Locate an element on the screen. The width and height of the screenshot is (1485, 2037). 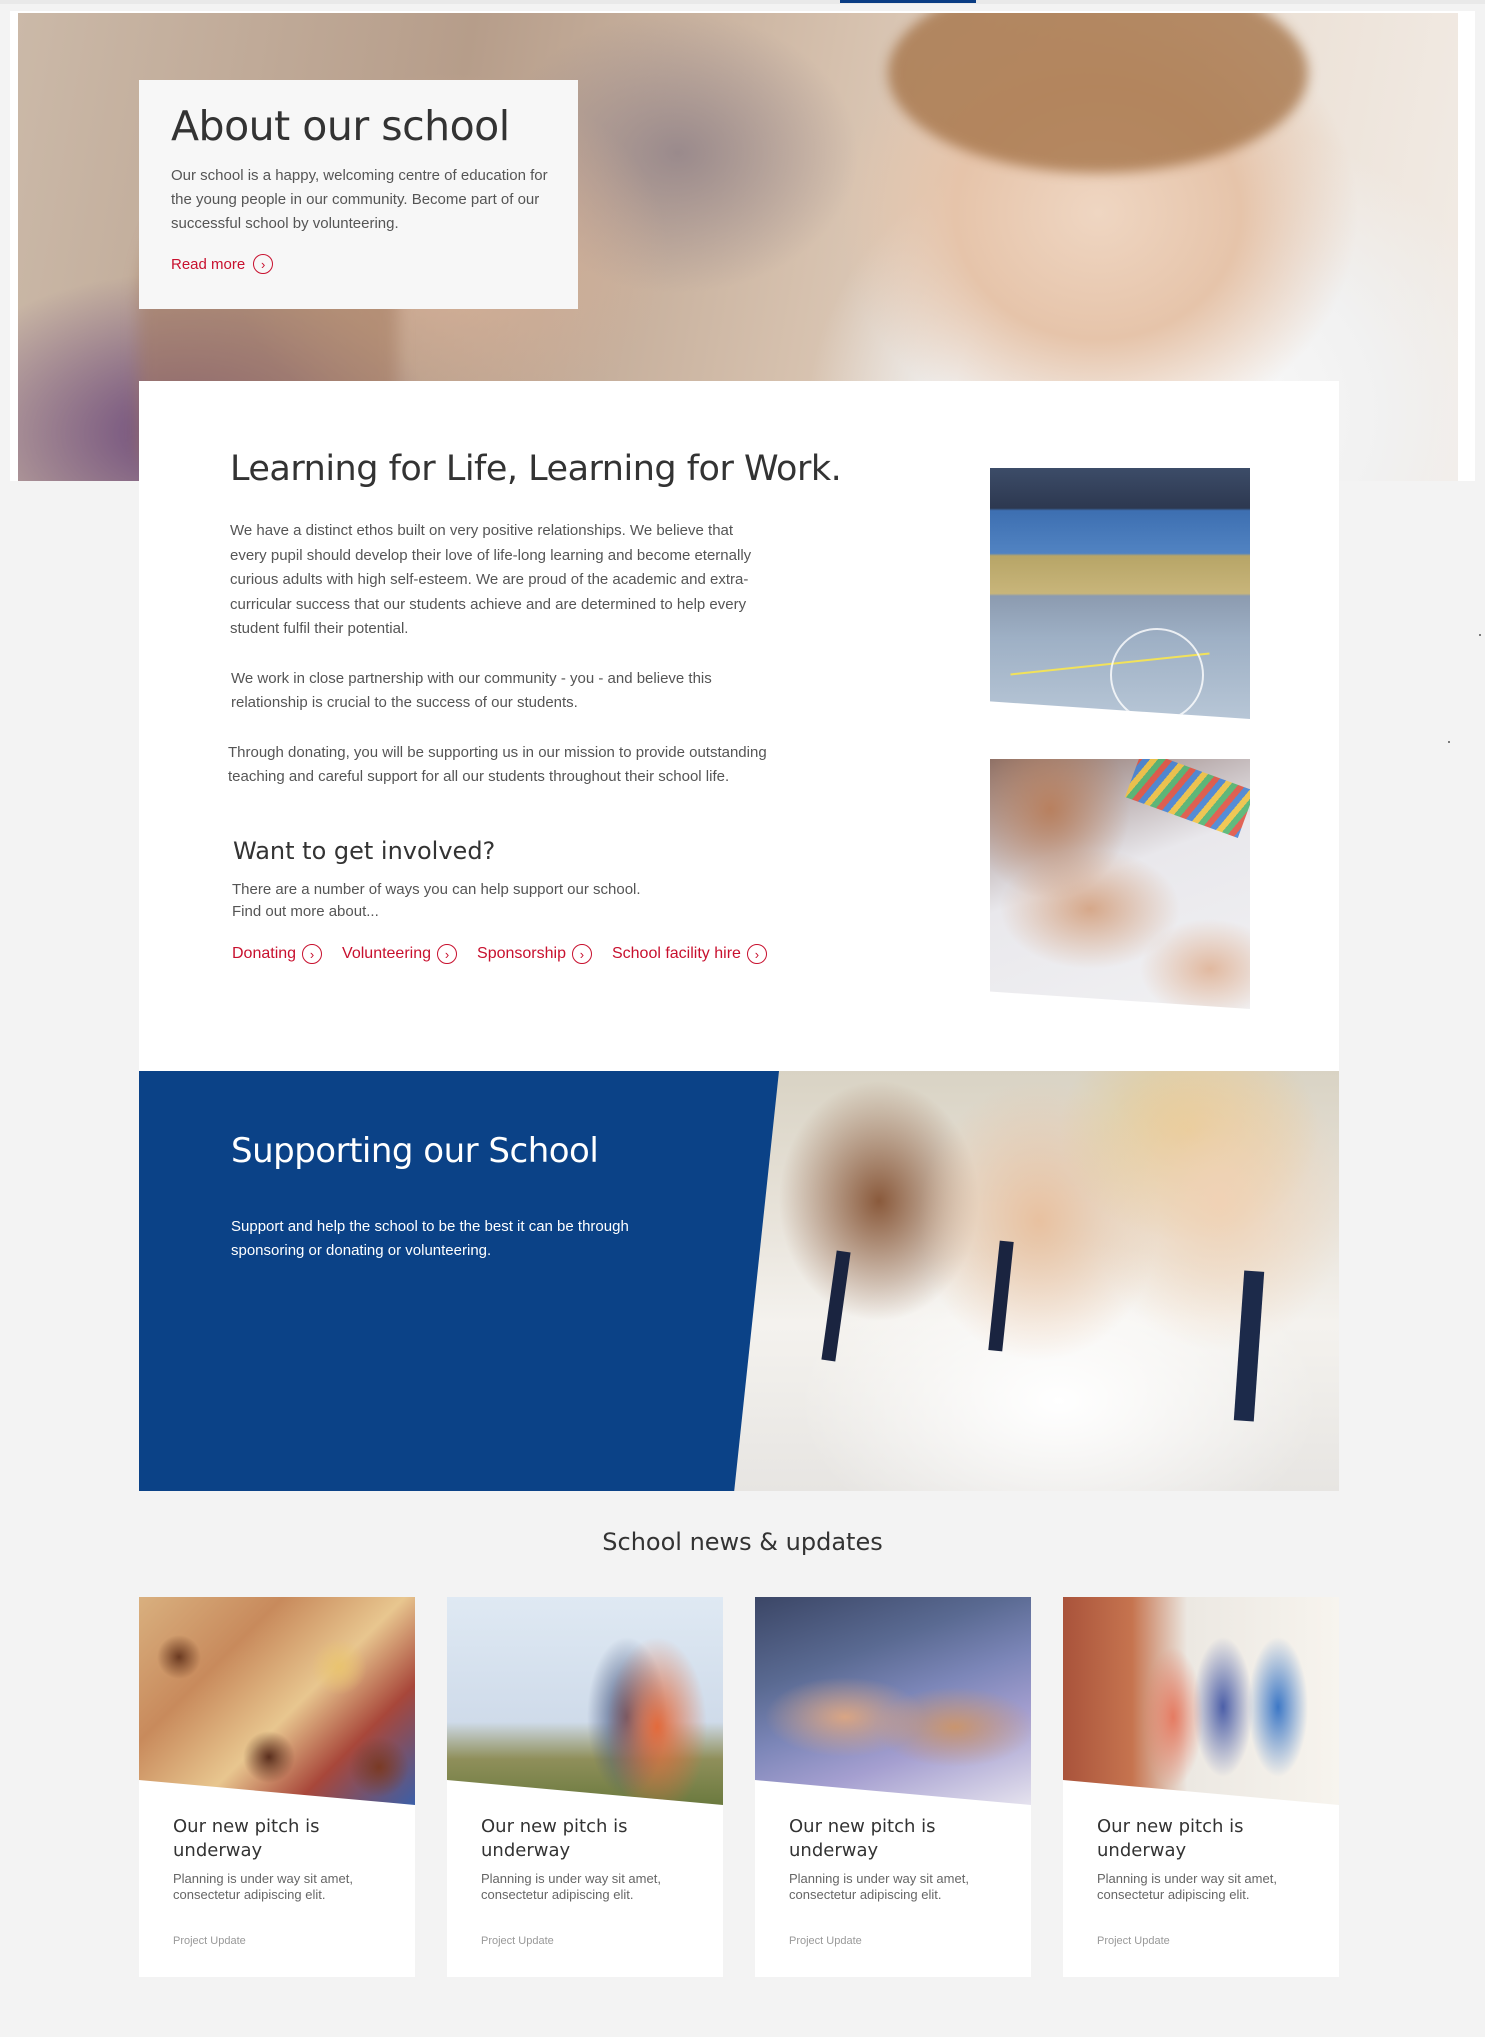
read-more-label: Read more is located at coordinates (208, 264).